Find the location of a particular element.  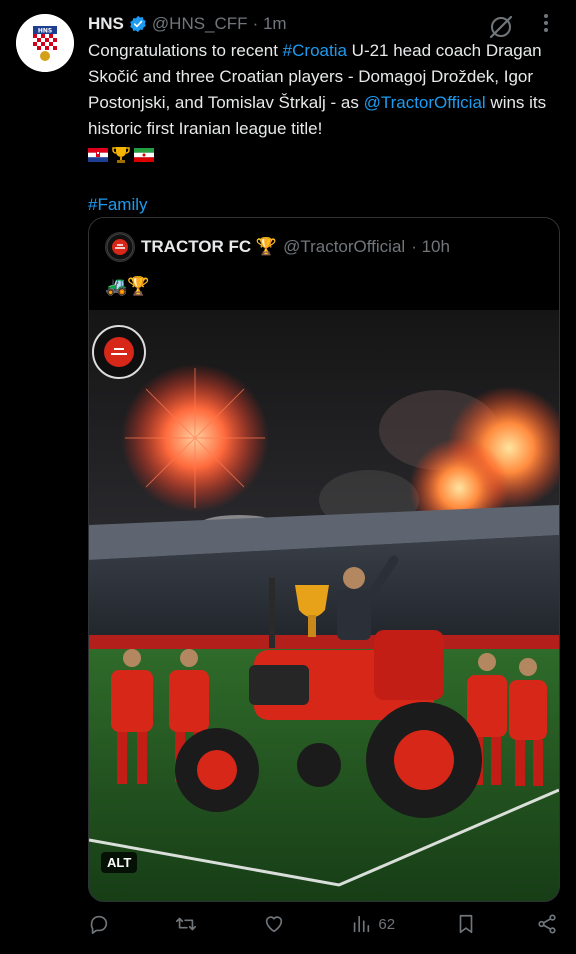

hns-avatar: HNS is located at coordinates (45, 43).